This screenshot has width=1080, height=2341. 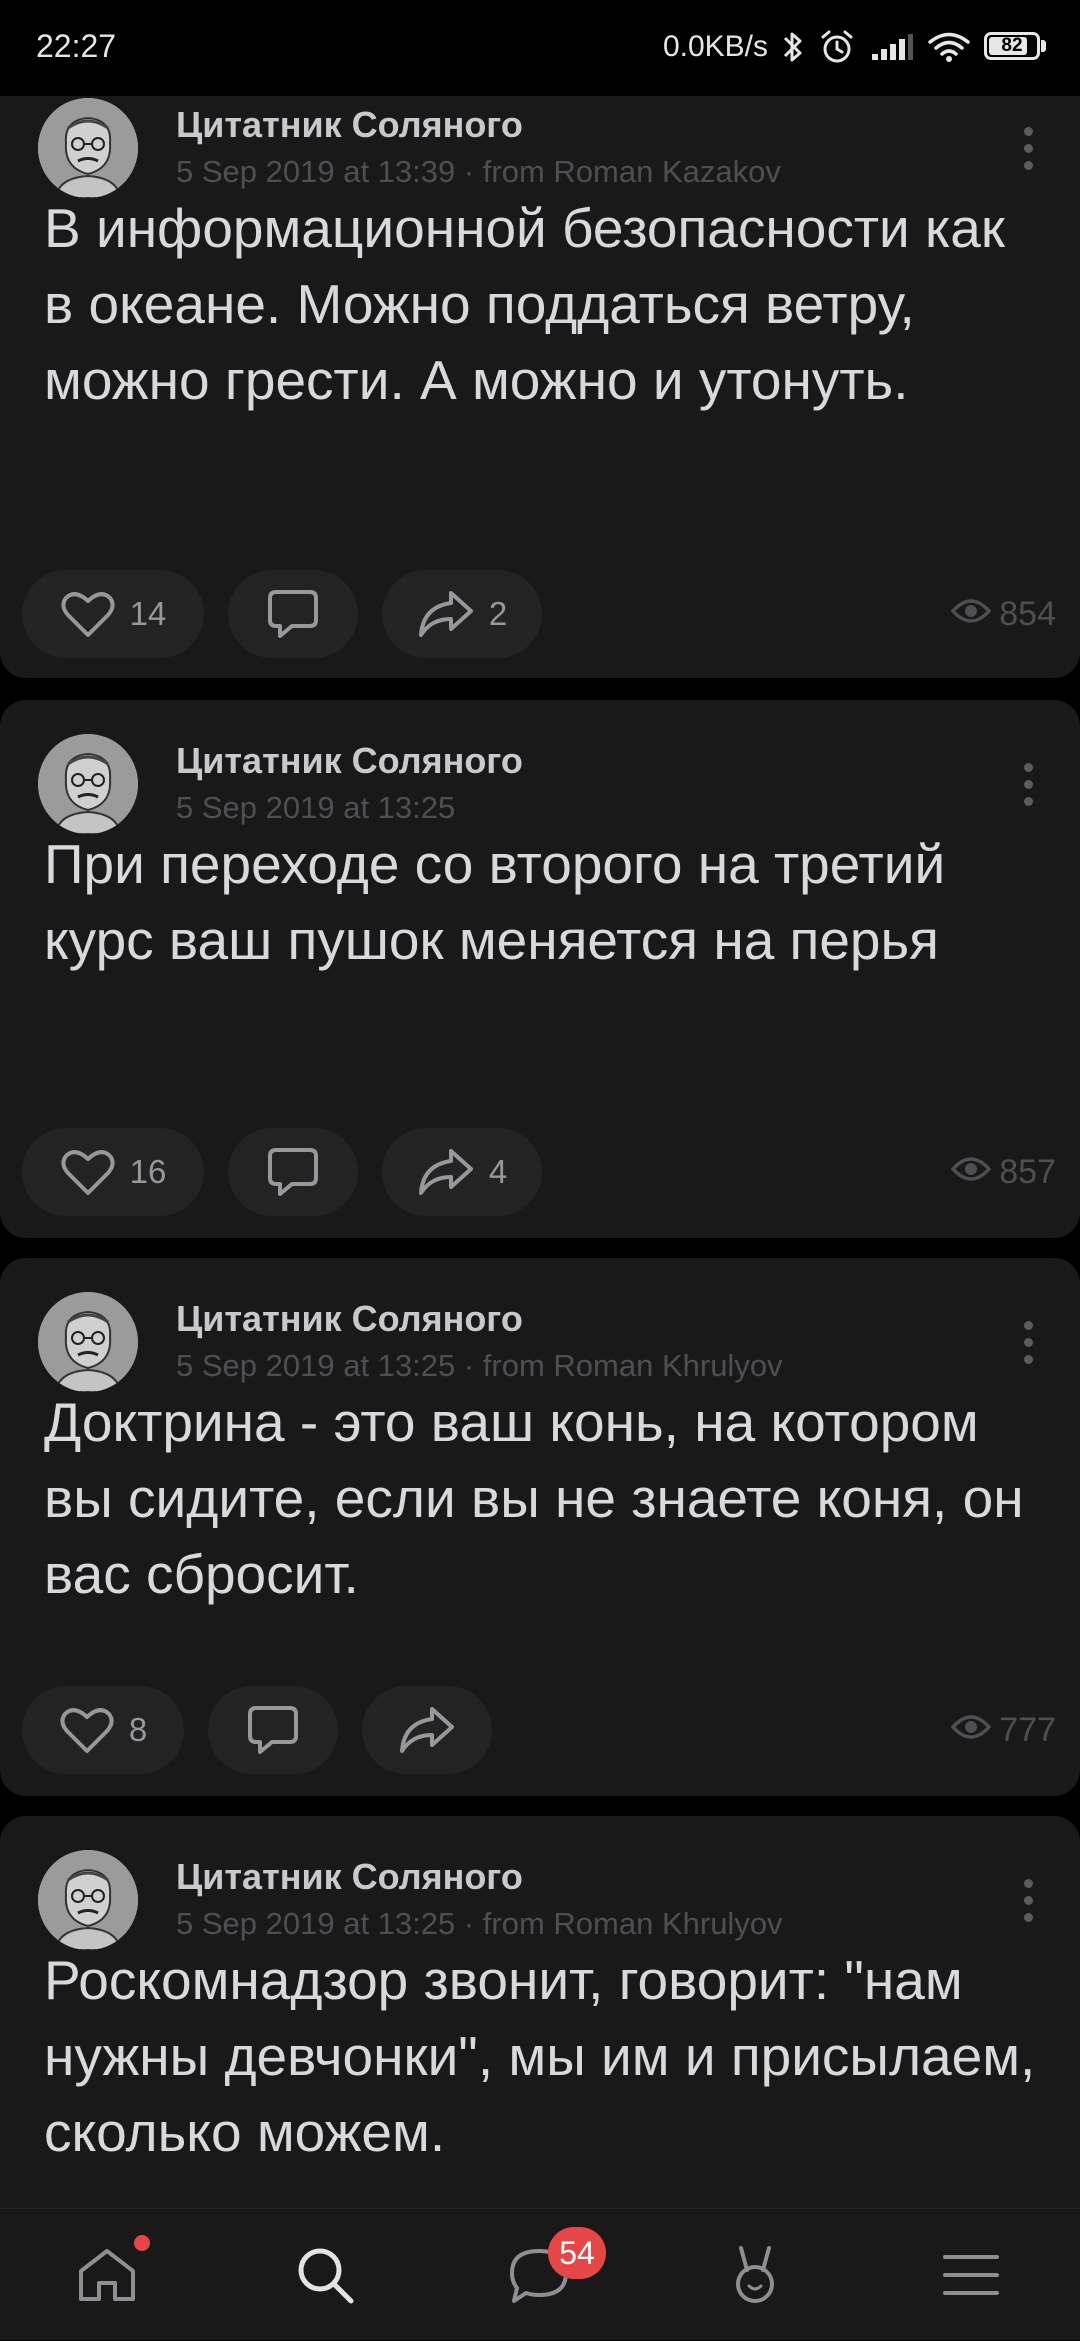 I want to click on like-button: 16, so click(x=113, y=1172).